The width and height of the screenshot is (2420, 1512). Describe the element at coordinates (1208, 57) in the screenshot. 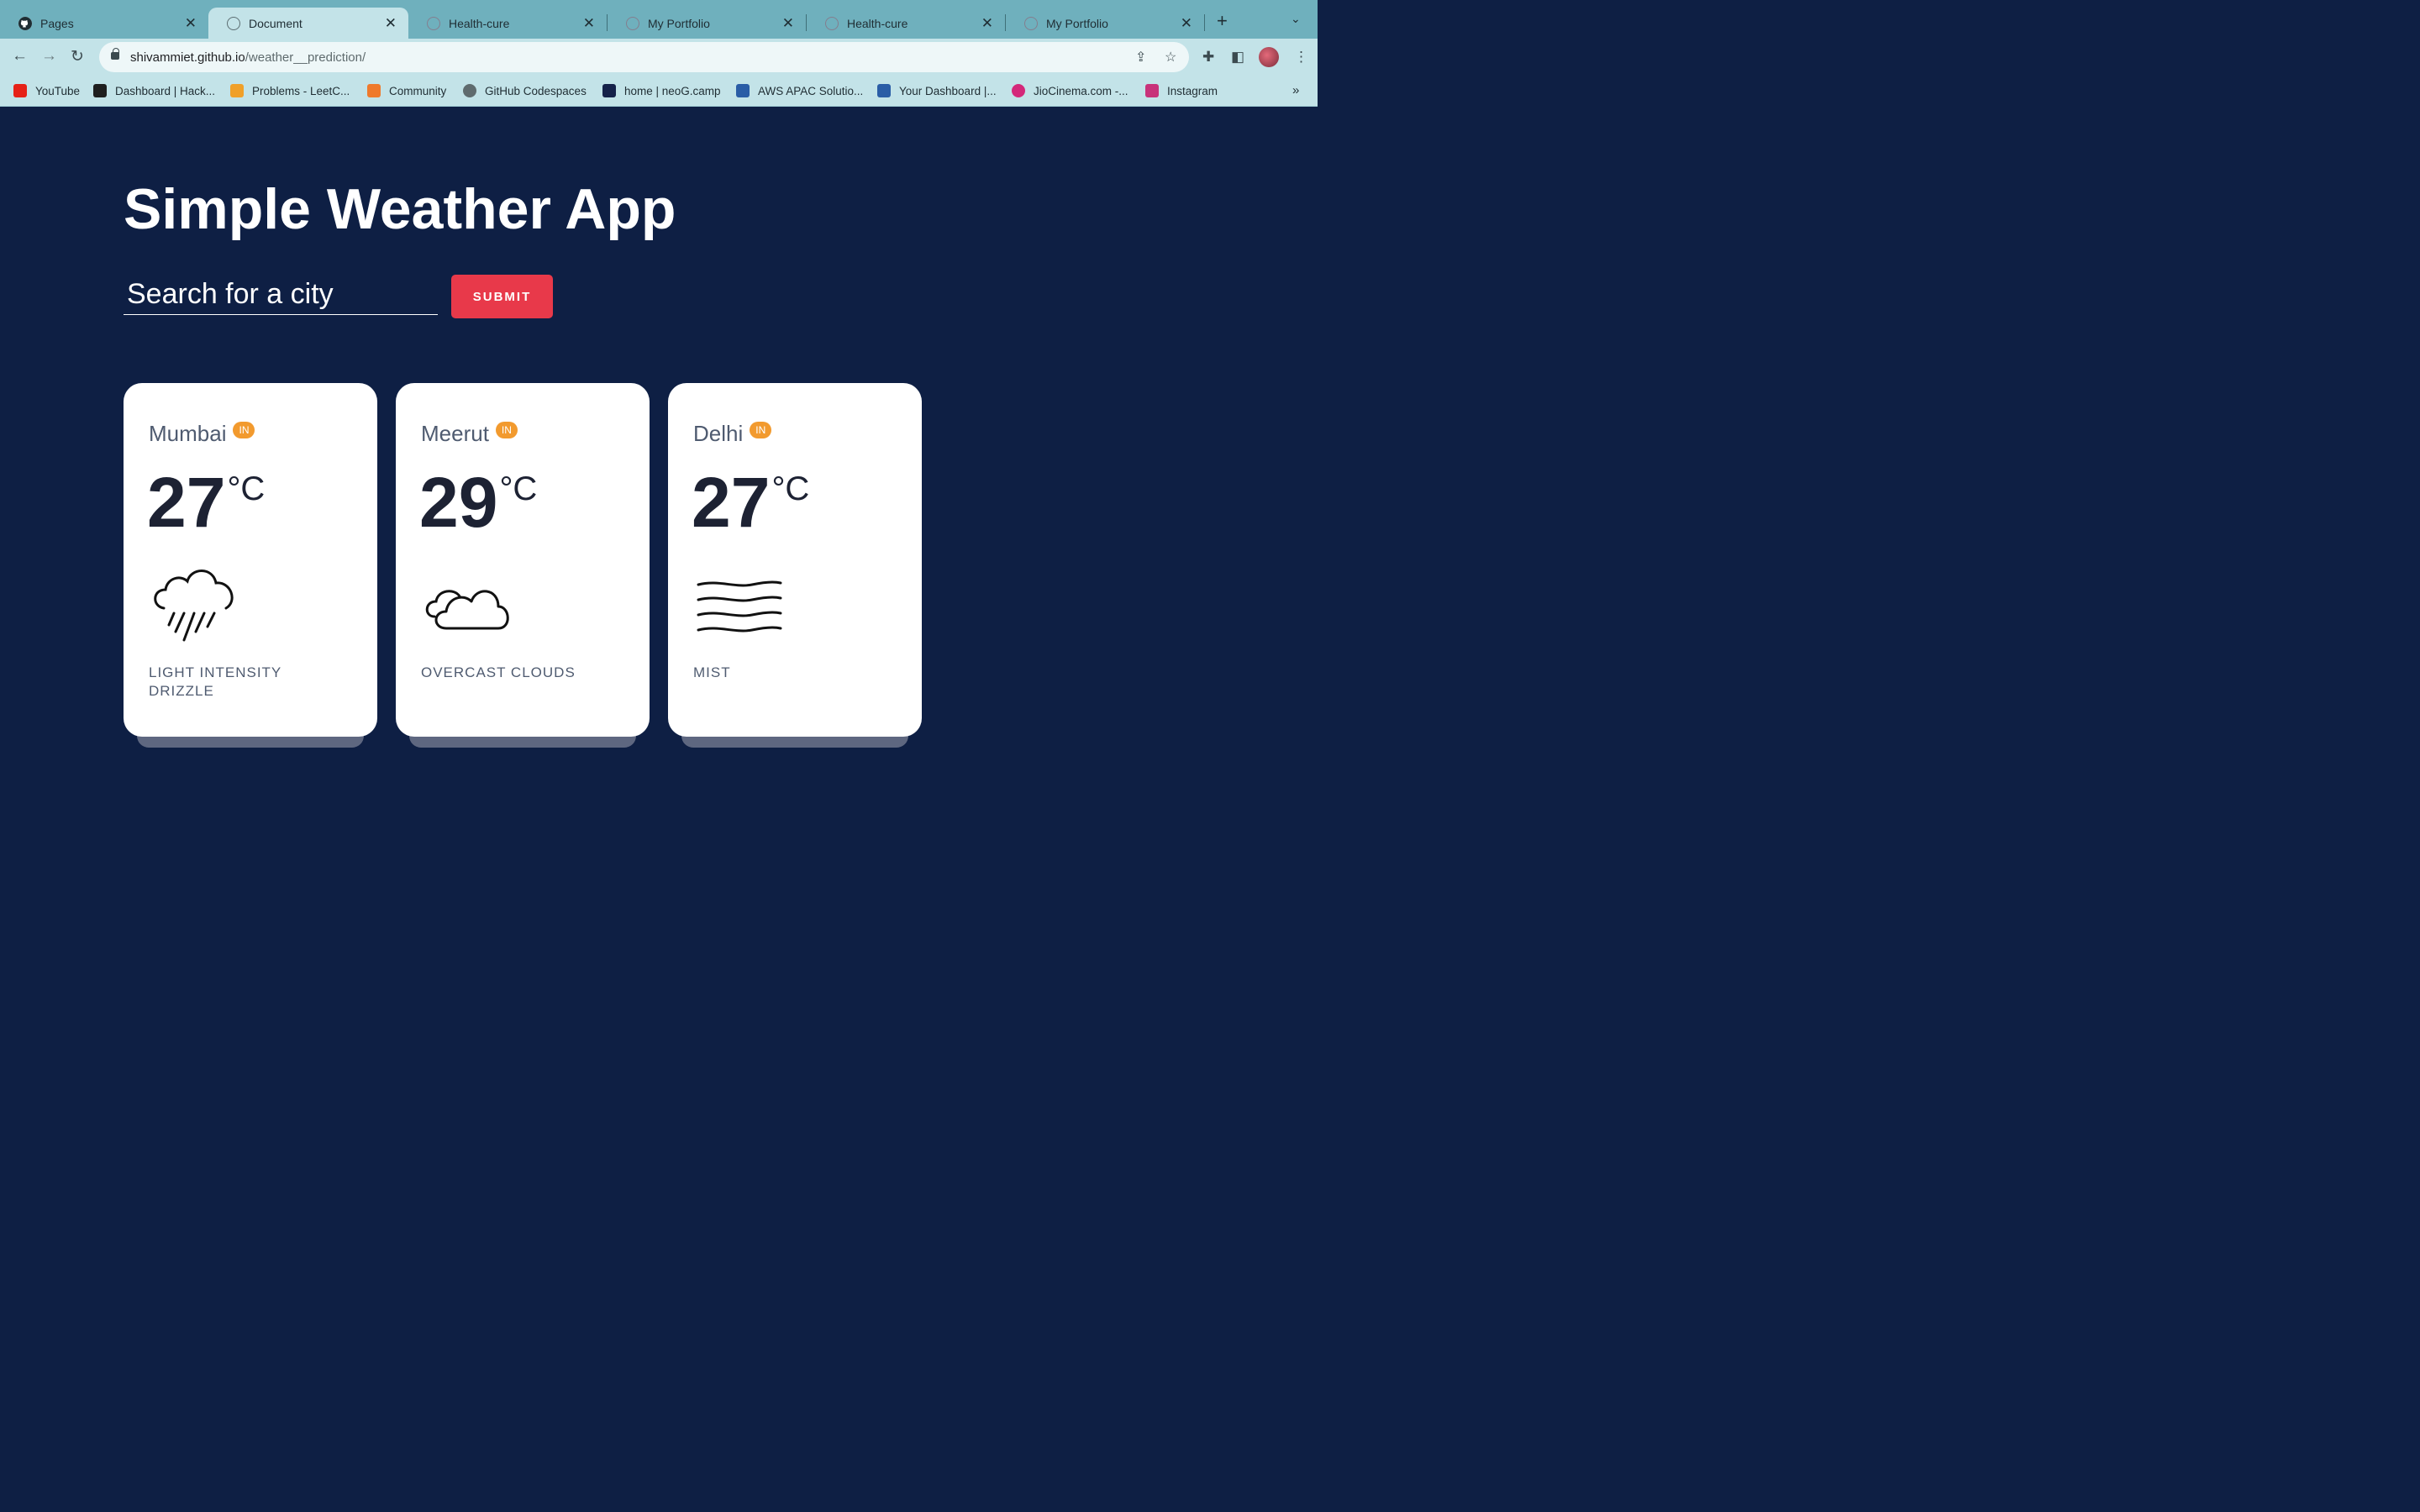

I see `extensions-puzzle-icon: ✚` at that location.